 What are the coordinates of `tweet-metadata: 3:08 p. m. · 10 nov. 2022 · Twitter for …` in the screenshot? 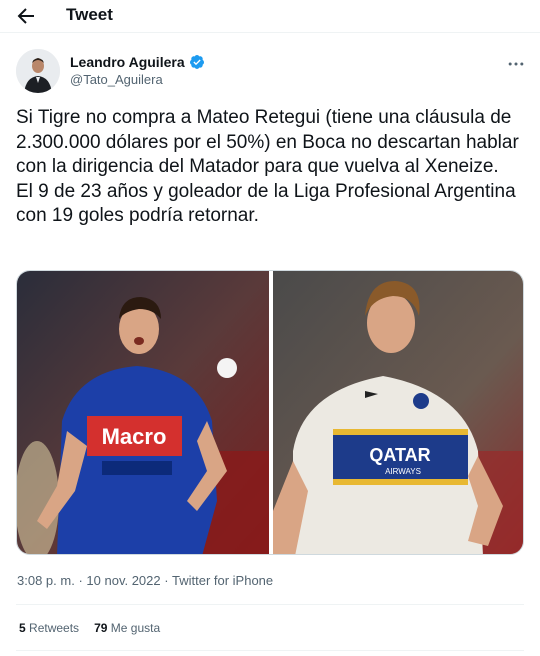 It's located at (145, 581).